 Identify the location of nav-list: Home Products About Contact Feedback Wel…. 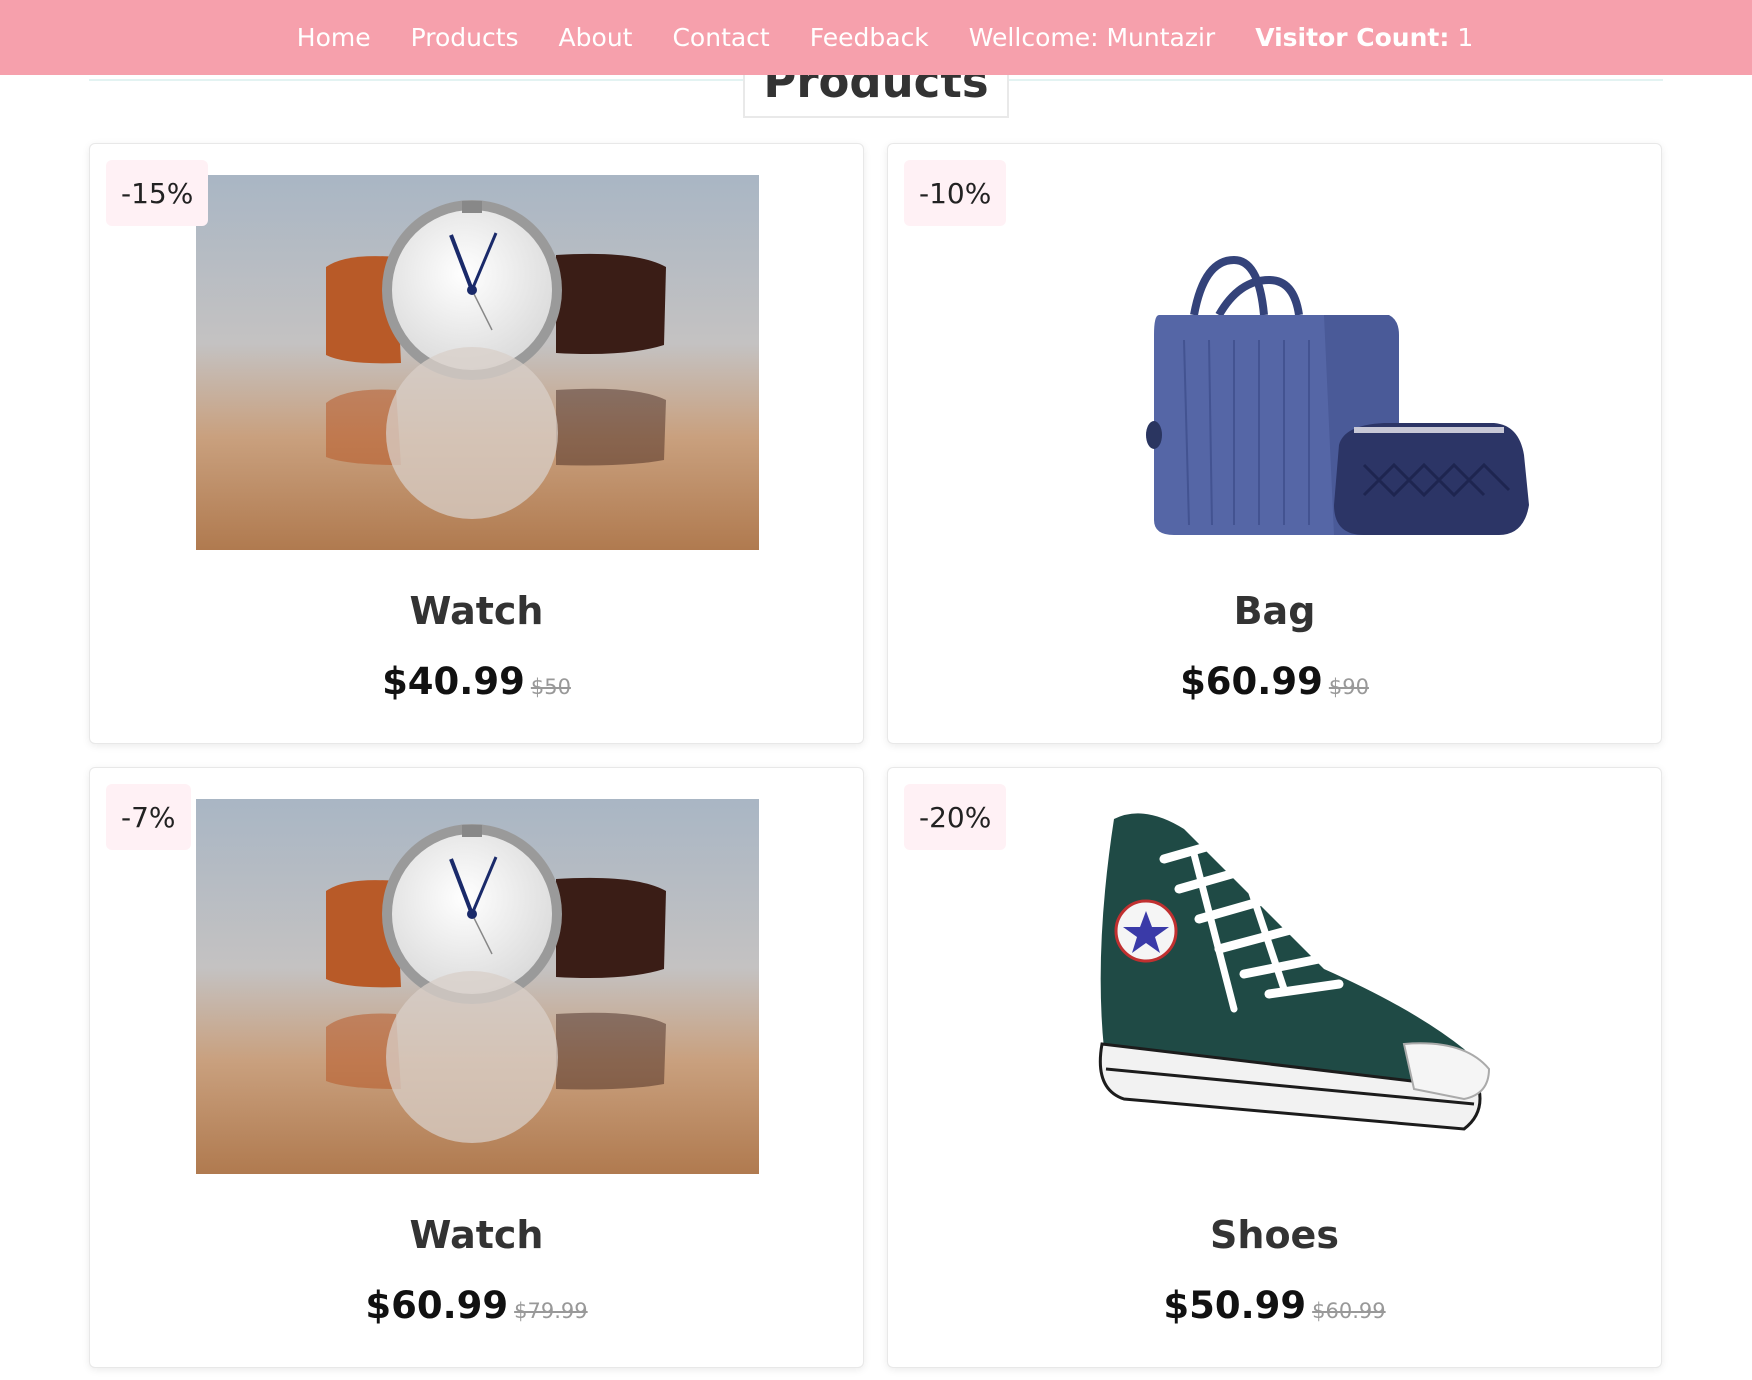
(885, 37).